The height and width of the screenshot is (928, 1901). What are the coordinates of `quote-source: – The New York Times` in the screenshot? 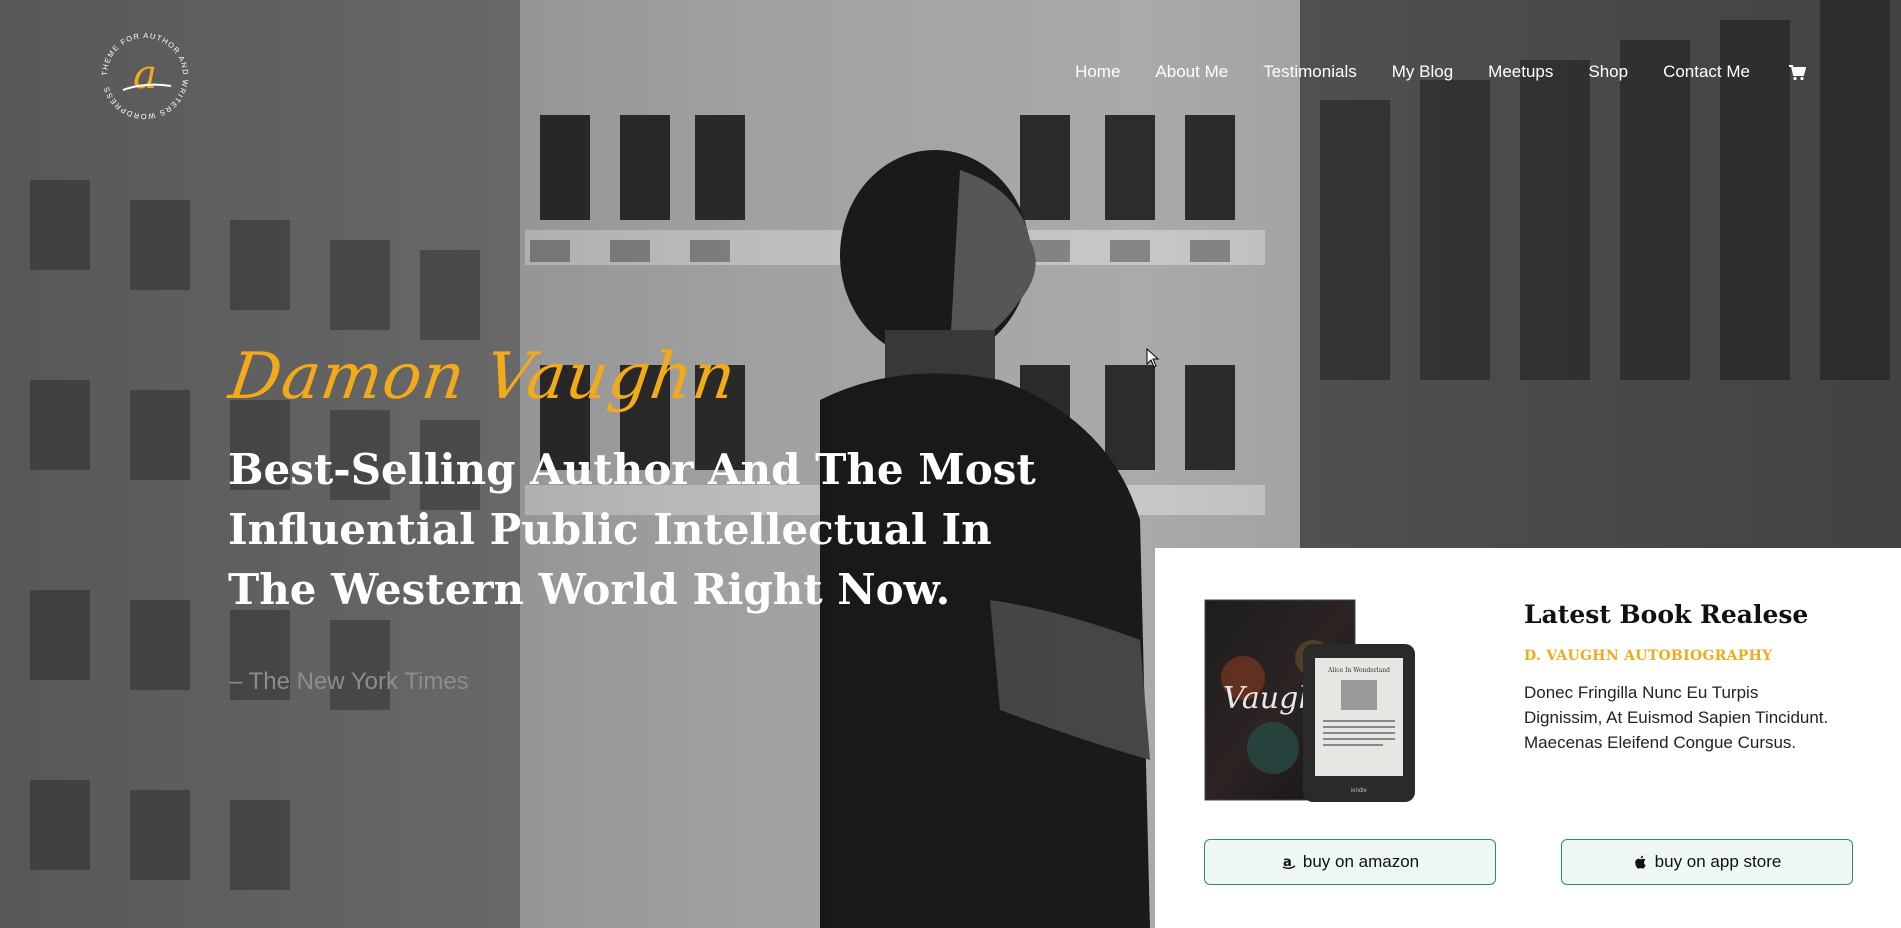 It's located at (349, 681).